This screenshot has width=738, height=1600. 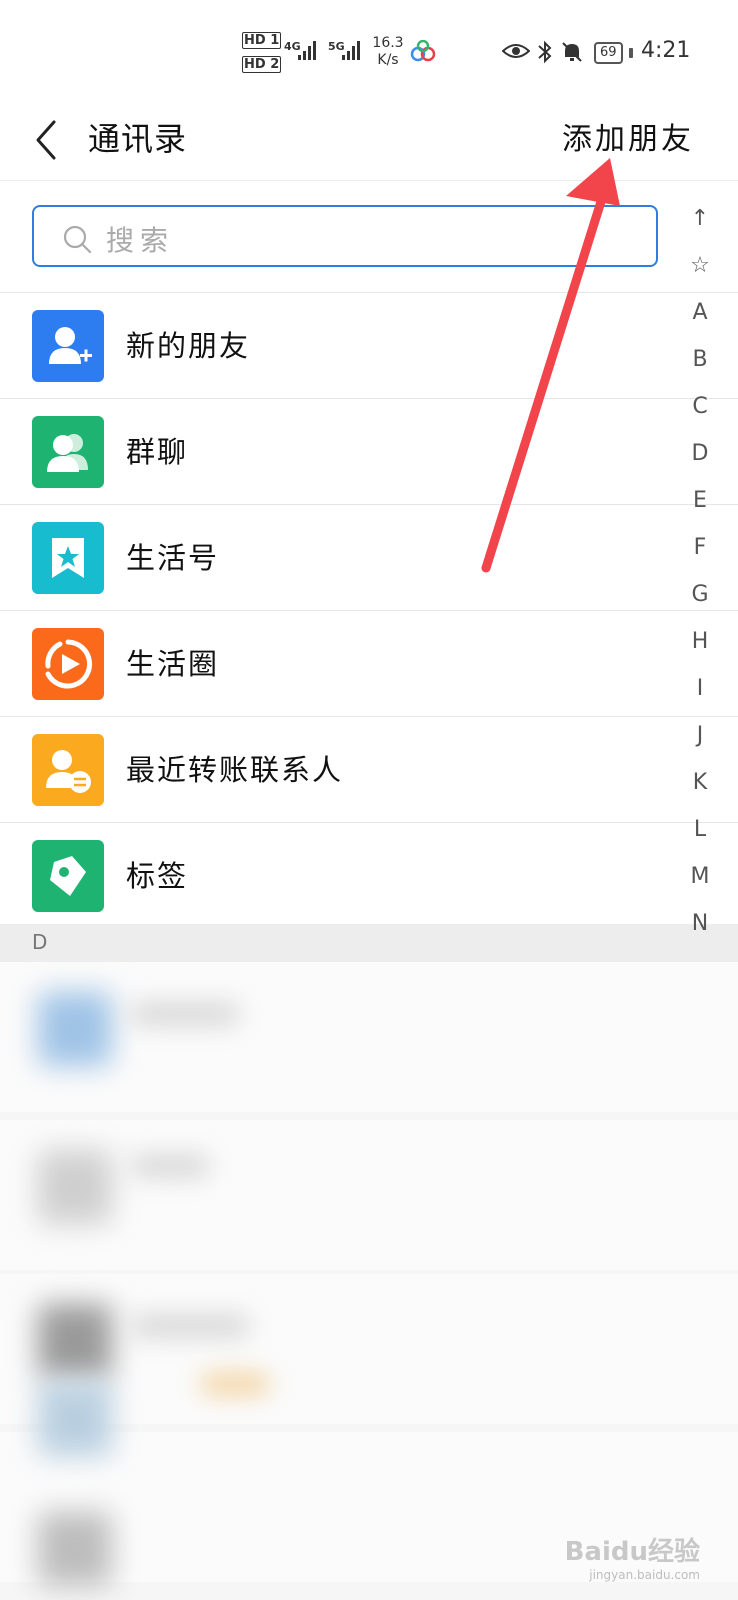 I want to click on mute-bell-icon, so click(x=572, y=52).